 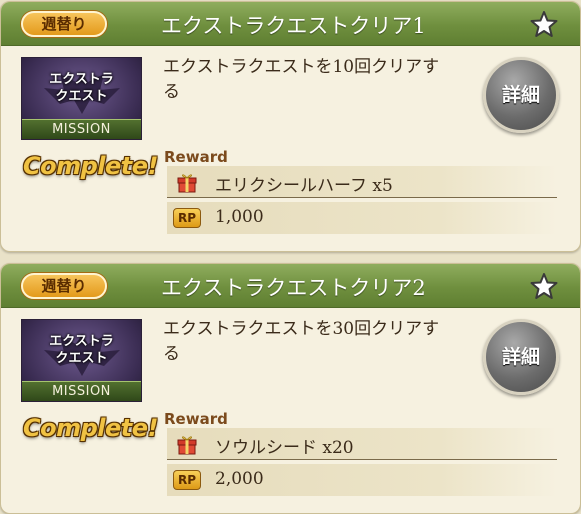 What do you see at coordinates (293, 26) in the screenshot?
I see `mission-title: エクストラクエストクリア1` at bounding box center [293, 26].